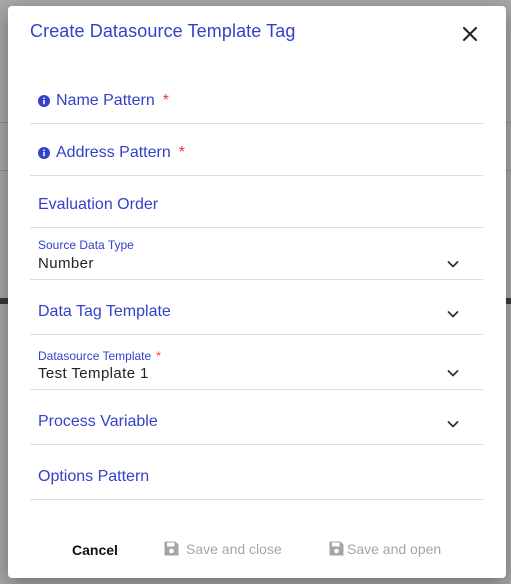 The width and height of the screenshot is (511, 584). I want to click on name-pattern-label-row: Name Pattern *, so click(103, 101).